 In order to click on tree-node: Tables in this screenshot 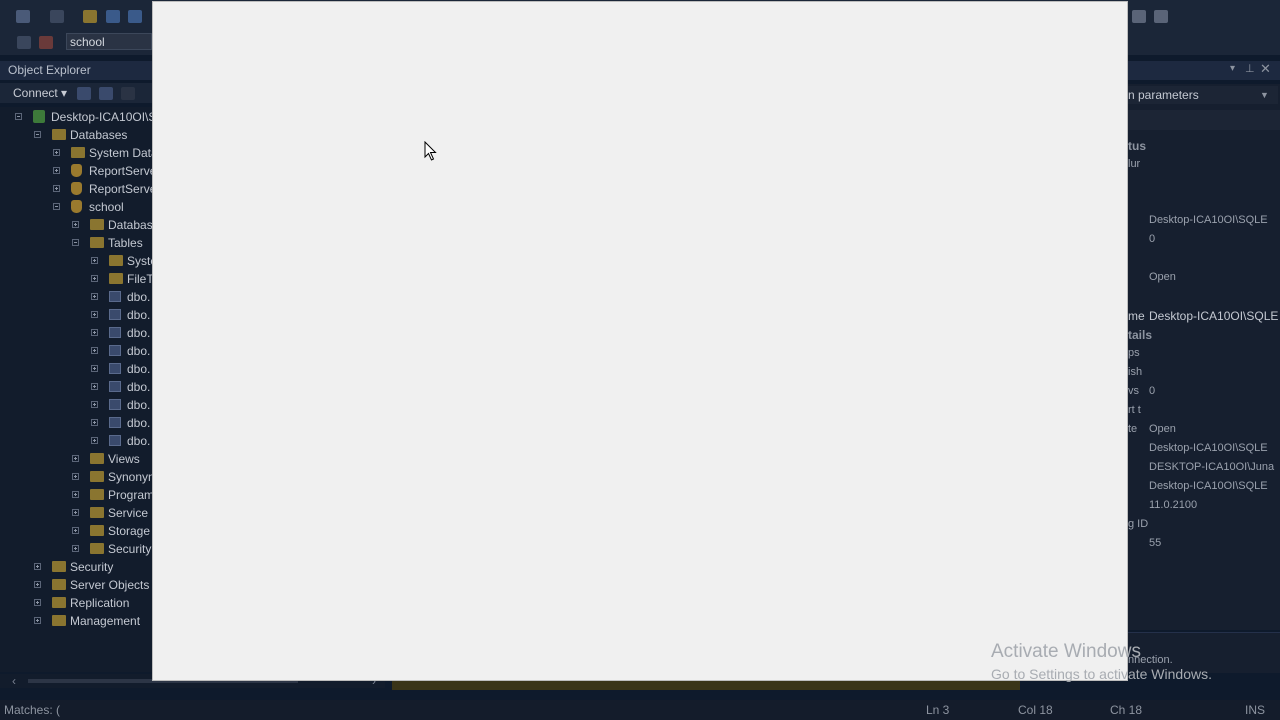, I will do `click(76, 243)`.